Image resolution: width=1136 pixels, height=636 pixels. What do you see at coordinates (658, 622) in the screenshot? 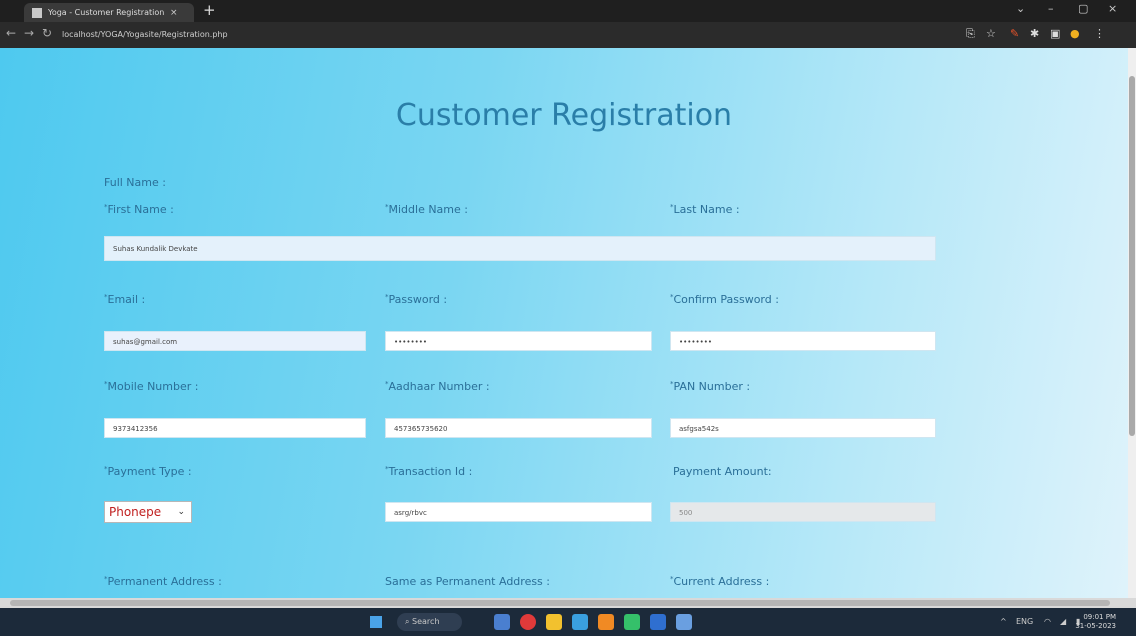
I see `vscode-icon` at bounding box center [658, 622].